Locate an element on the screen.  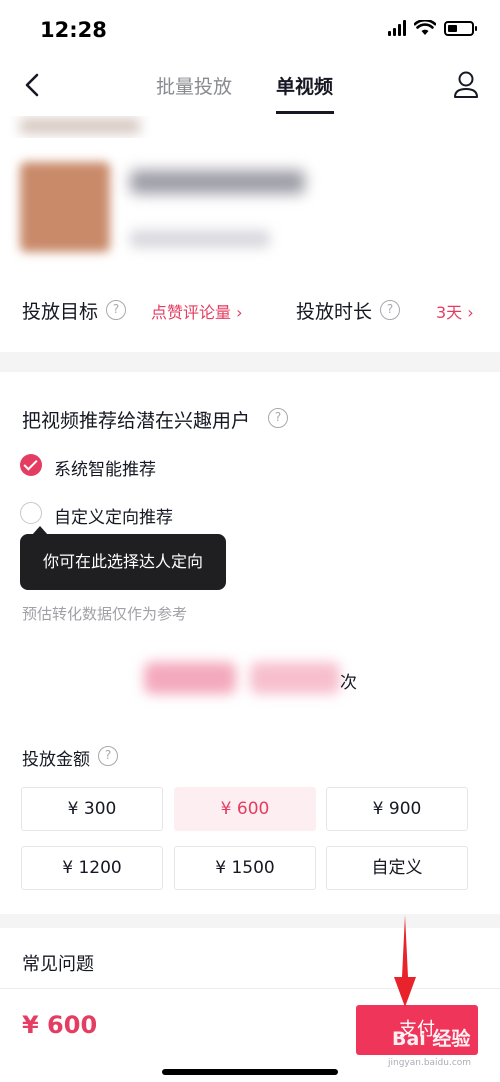
chevron-left-icon is located at coordinates (33, 85).